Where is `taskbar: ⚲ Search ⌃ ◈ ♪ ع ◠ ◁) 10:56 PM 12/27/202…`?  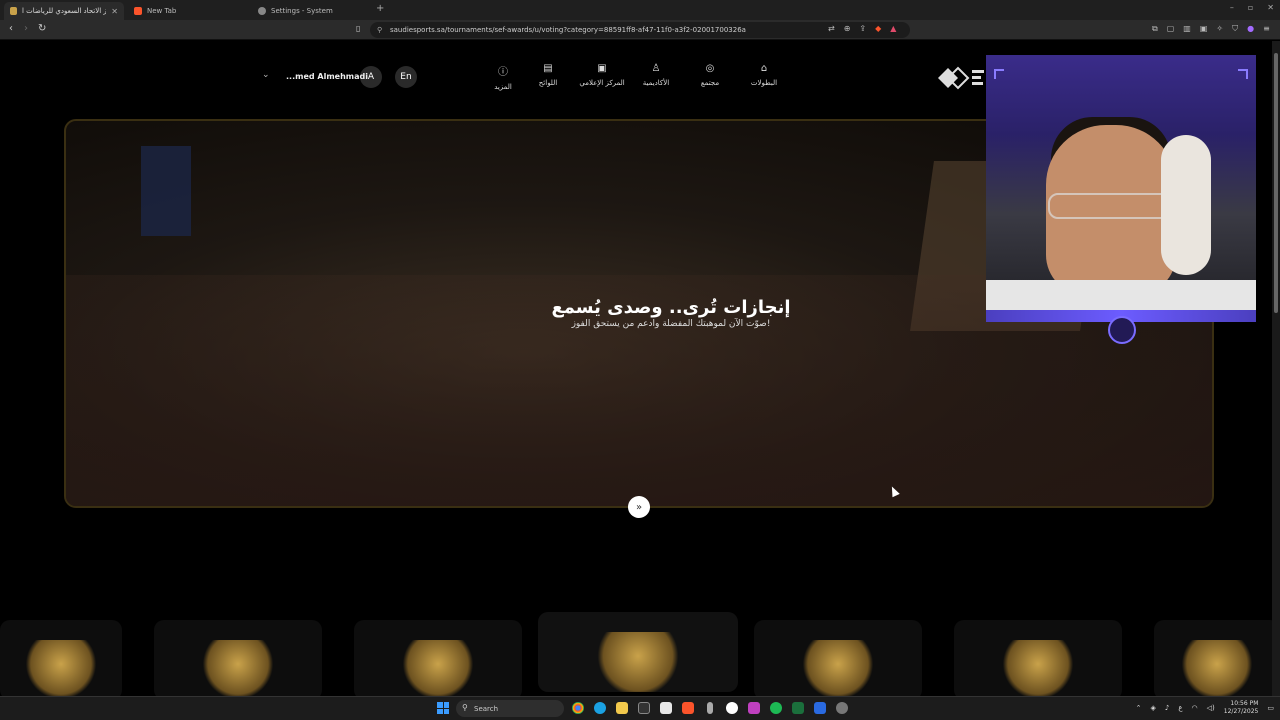
taskbar: ⚲ Search ⌃ ◈ ♪ ع ◠ ◁) 10:56 PM 12/27/202… is located at coordinates (640, 708).